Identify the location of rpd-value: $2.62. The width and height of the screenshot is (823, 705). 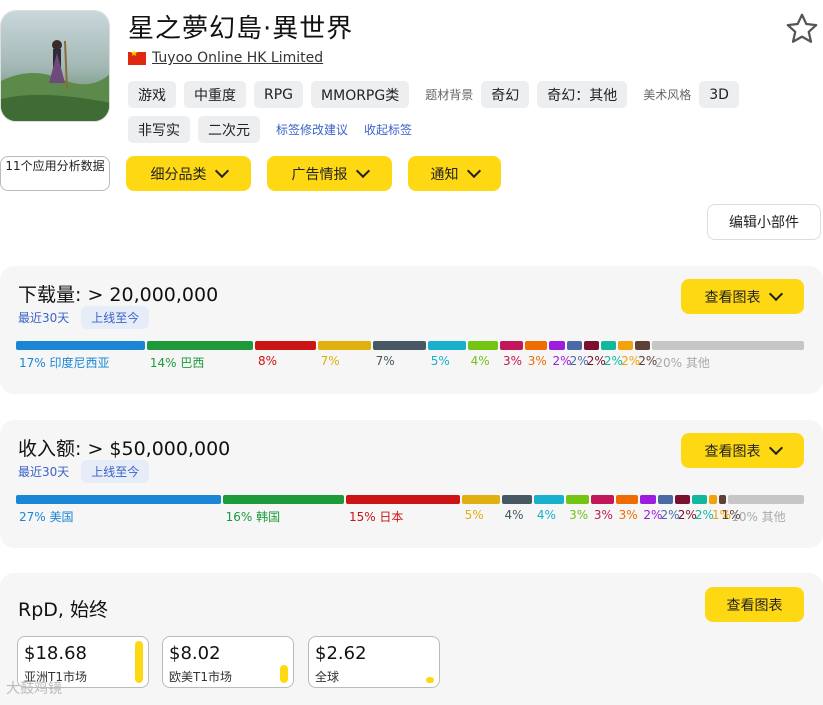
(341, 653).